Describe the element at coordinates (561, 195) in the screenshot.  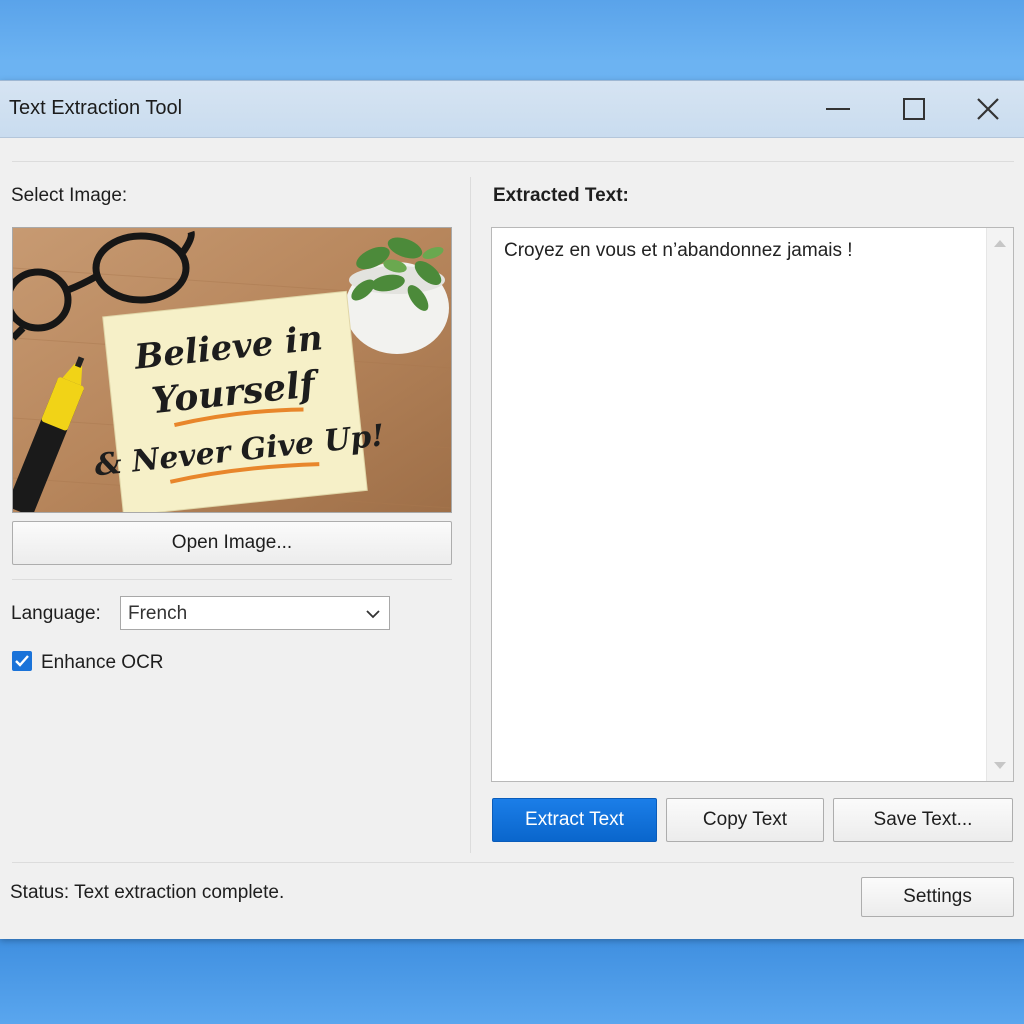
I see `extracted-text-label: Extracted Text:` at that location.